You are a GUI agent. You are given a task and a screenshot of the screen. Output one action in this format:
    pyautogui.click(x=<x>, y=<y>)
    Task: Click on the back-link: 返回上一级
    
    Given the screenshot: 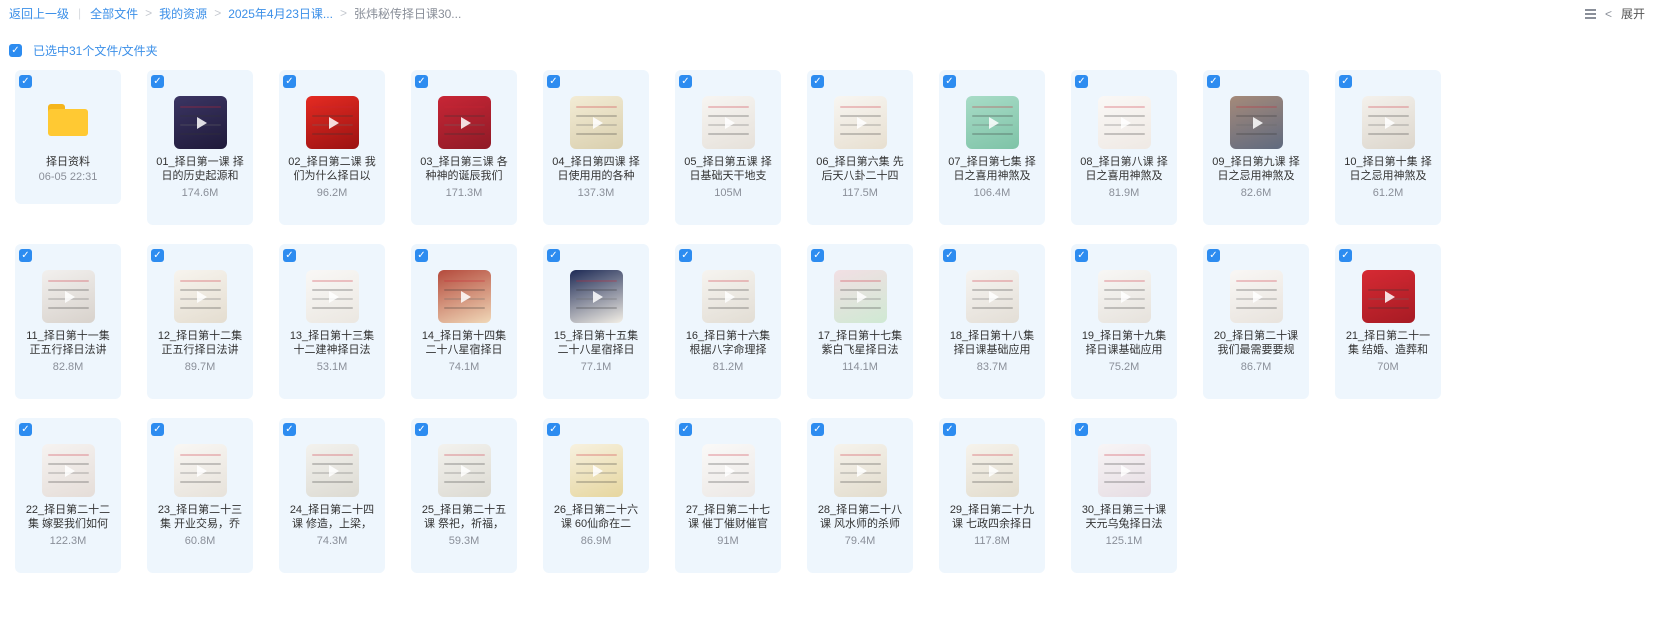 What is the action you would take?
    pyautogui.click(x=39, y=13)
    